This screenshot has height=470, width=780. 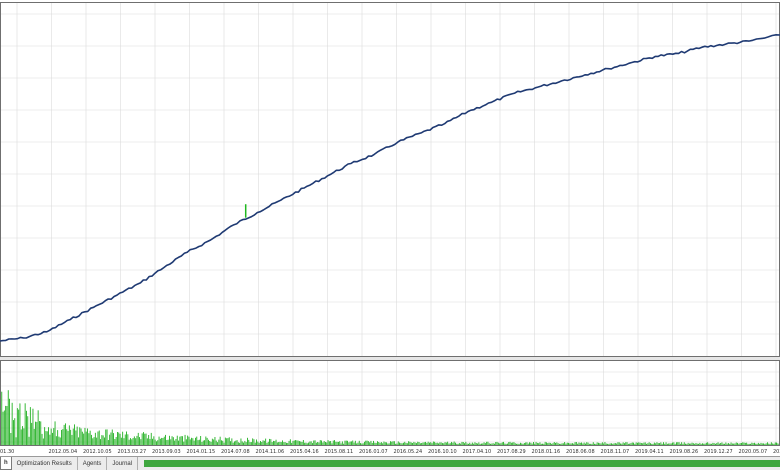 I want to click on progress-bar, so click(x=462, y=463).